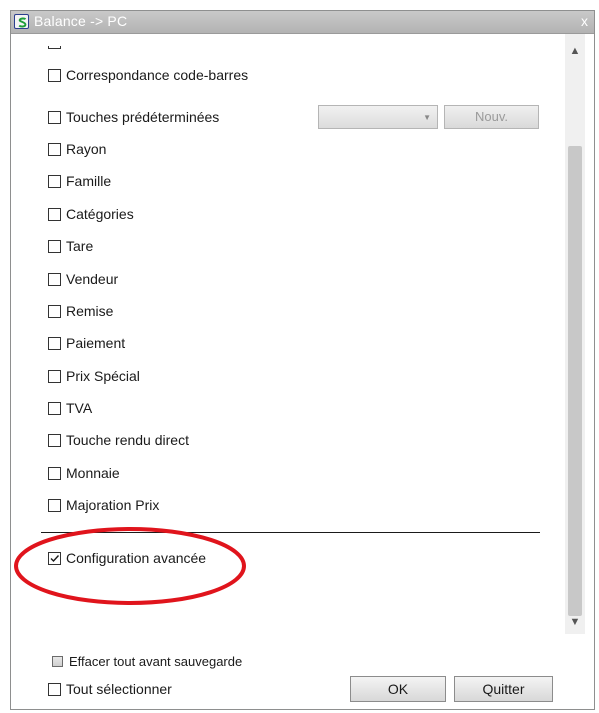 This screenshot has height=713, width=599. Describe the element at coordinates (157, 75) in the screenshot. I see `option-label: Correspondance code-barres` at that location.